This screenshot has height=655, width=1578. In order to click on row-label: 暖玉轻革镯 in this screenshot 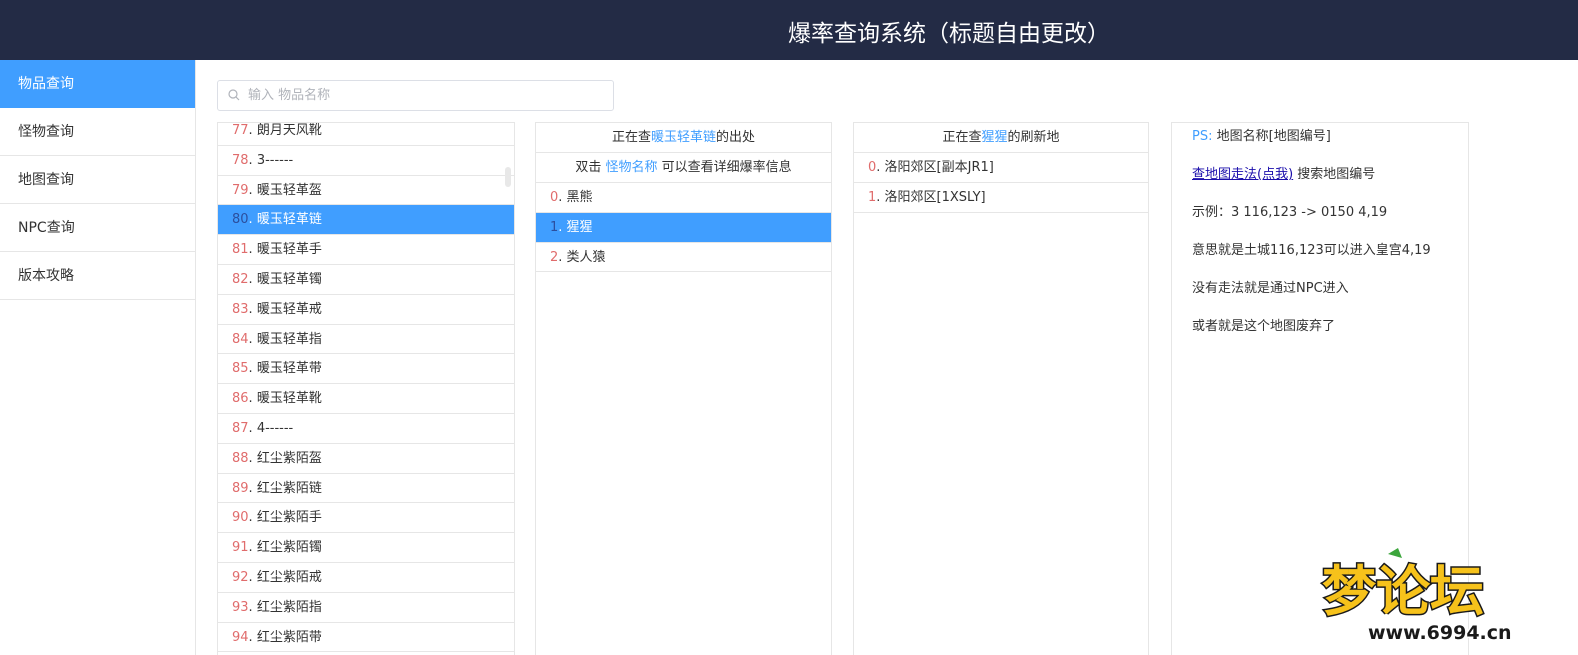, I will do `click(289, 279)`.